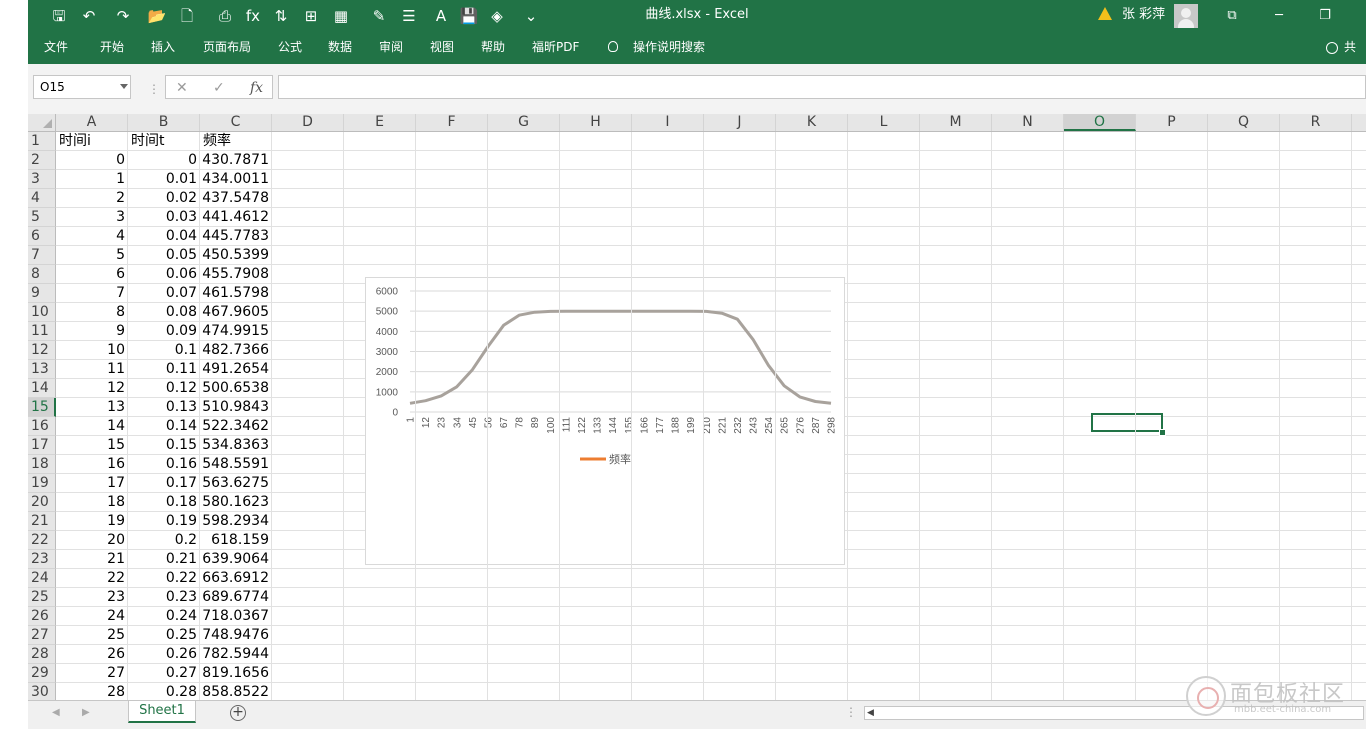  Describe the element at coordinates (42, 123) in the screenshot. I see `select-all-button` at that location.